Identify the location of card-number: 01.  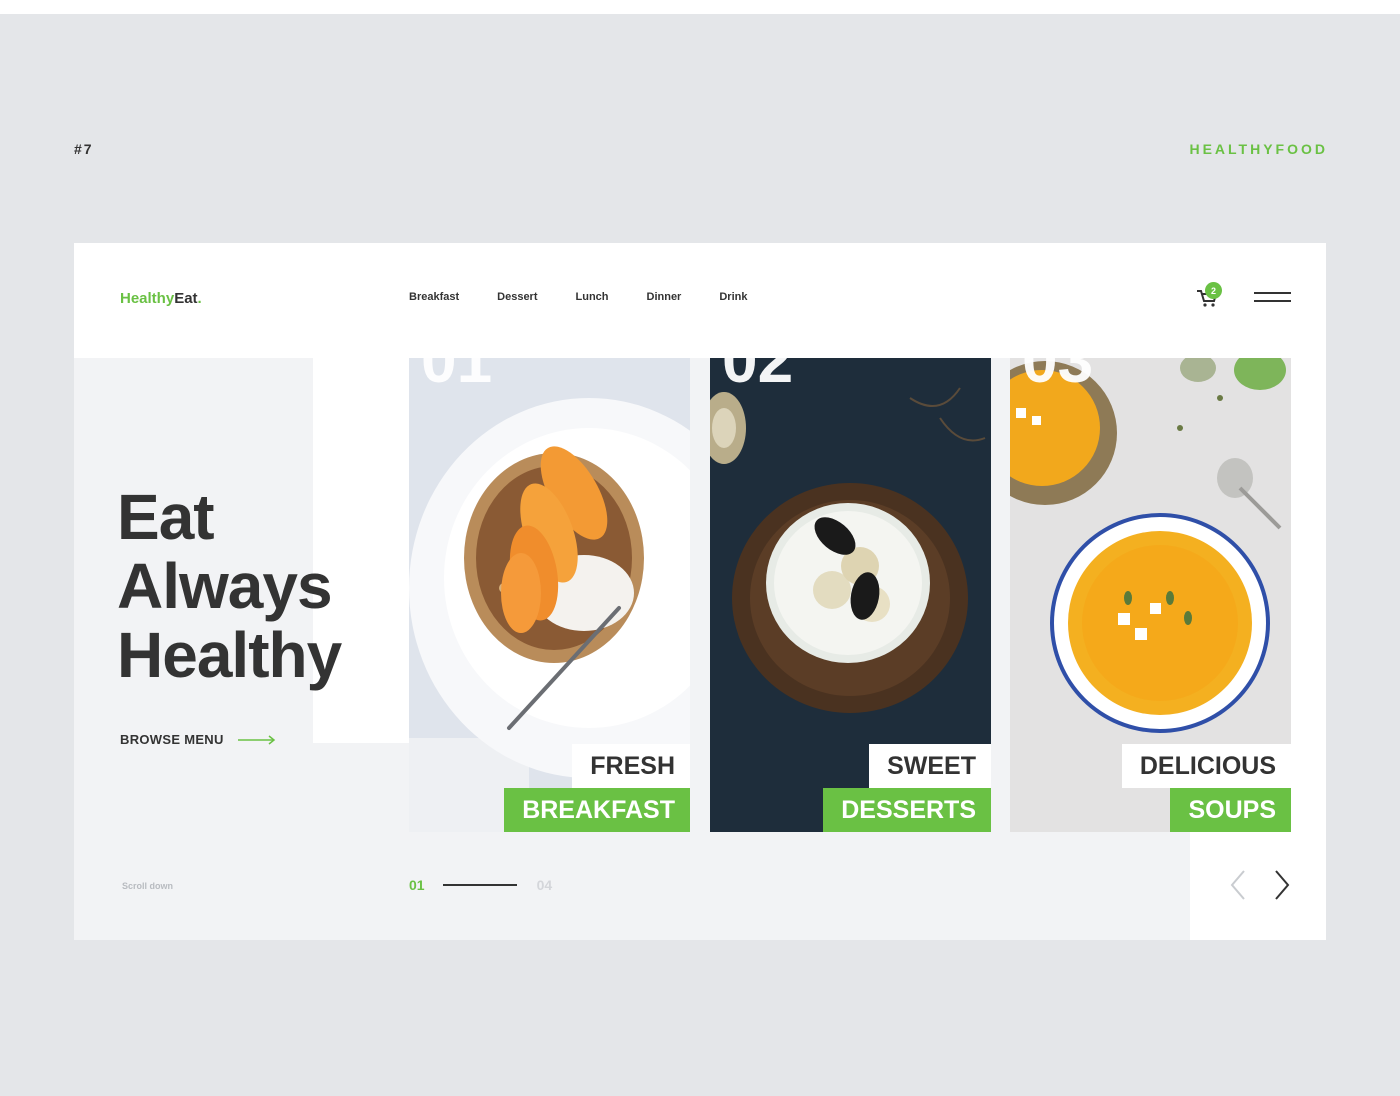
(457, 377).